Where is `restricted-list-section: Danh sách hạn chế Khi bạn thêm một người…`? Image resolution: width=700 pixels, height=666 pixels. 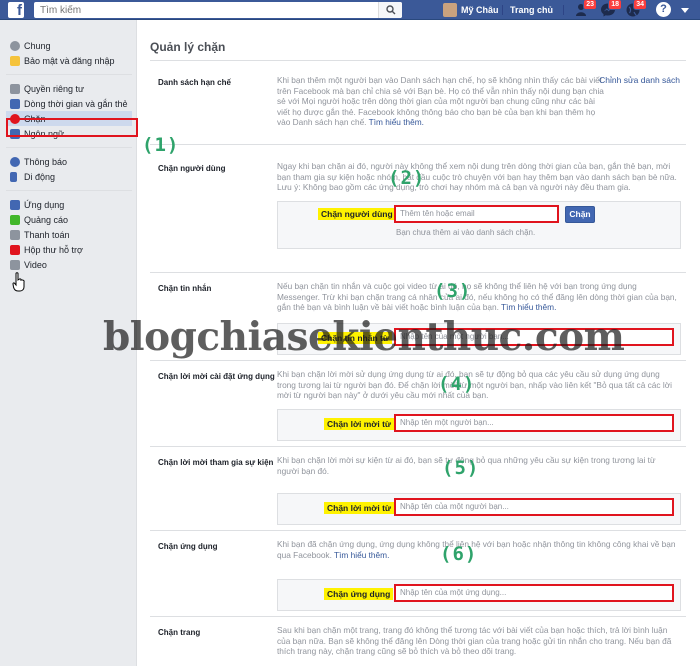 restricted-list-section: Danh sách hạn chế Khi bạn thêm một người… is located at coordinates (418, 106).